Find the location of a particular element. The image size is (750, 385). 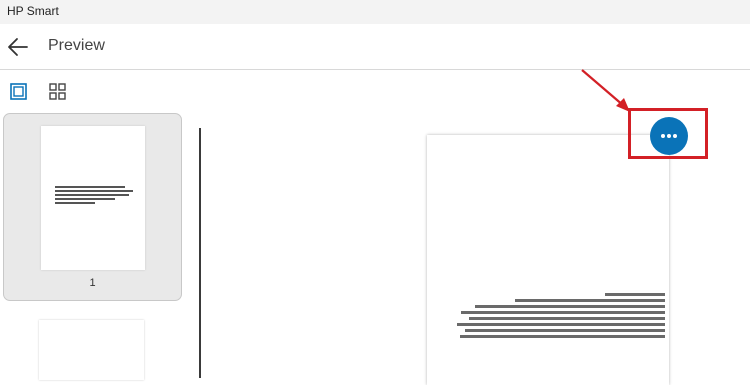

single-page-view-icon is located at coordinates (18, 91).